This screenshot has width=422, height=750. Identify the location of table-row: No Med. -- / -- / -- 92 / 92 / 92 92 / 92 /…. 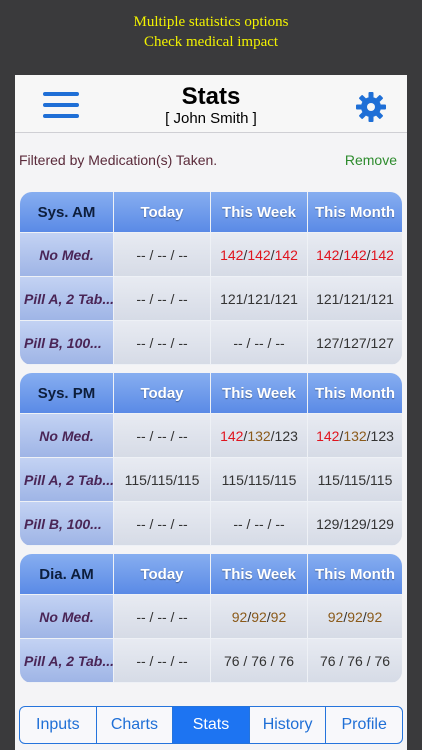
(211, 617).